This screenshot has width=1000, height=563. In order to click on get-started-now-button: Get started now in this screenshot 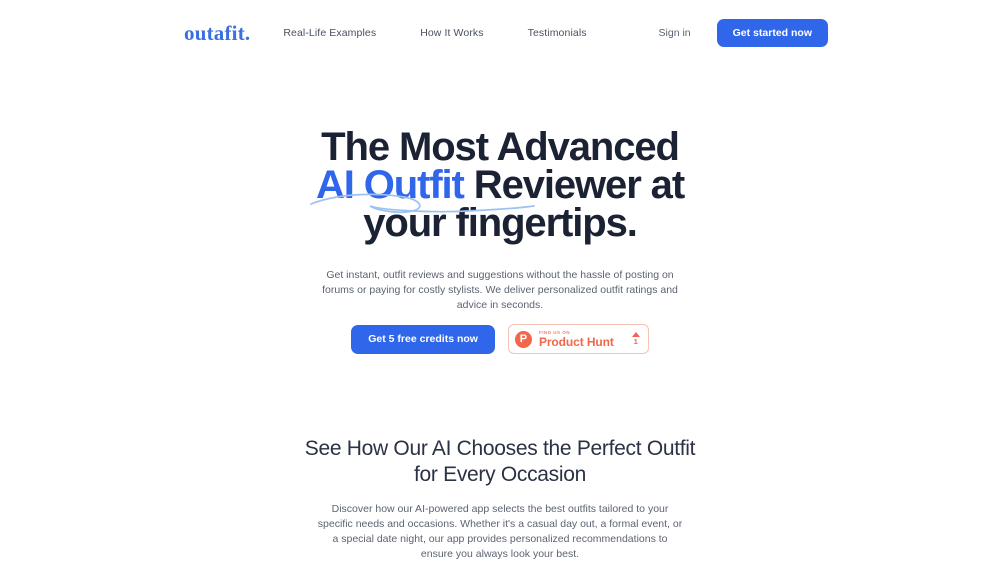, I will do `click(772, 33)`.